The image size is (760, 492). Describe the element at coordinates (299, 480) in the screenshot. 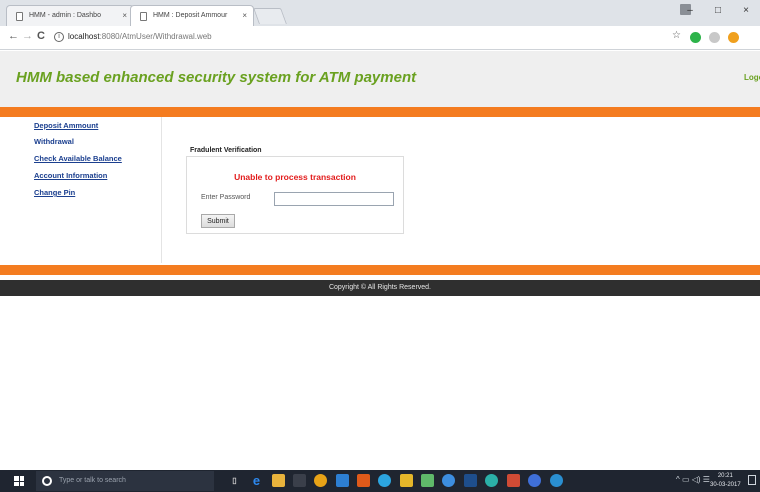

I see `store-icon` at that location.